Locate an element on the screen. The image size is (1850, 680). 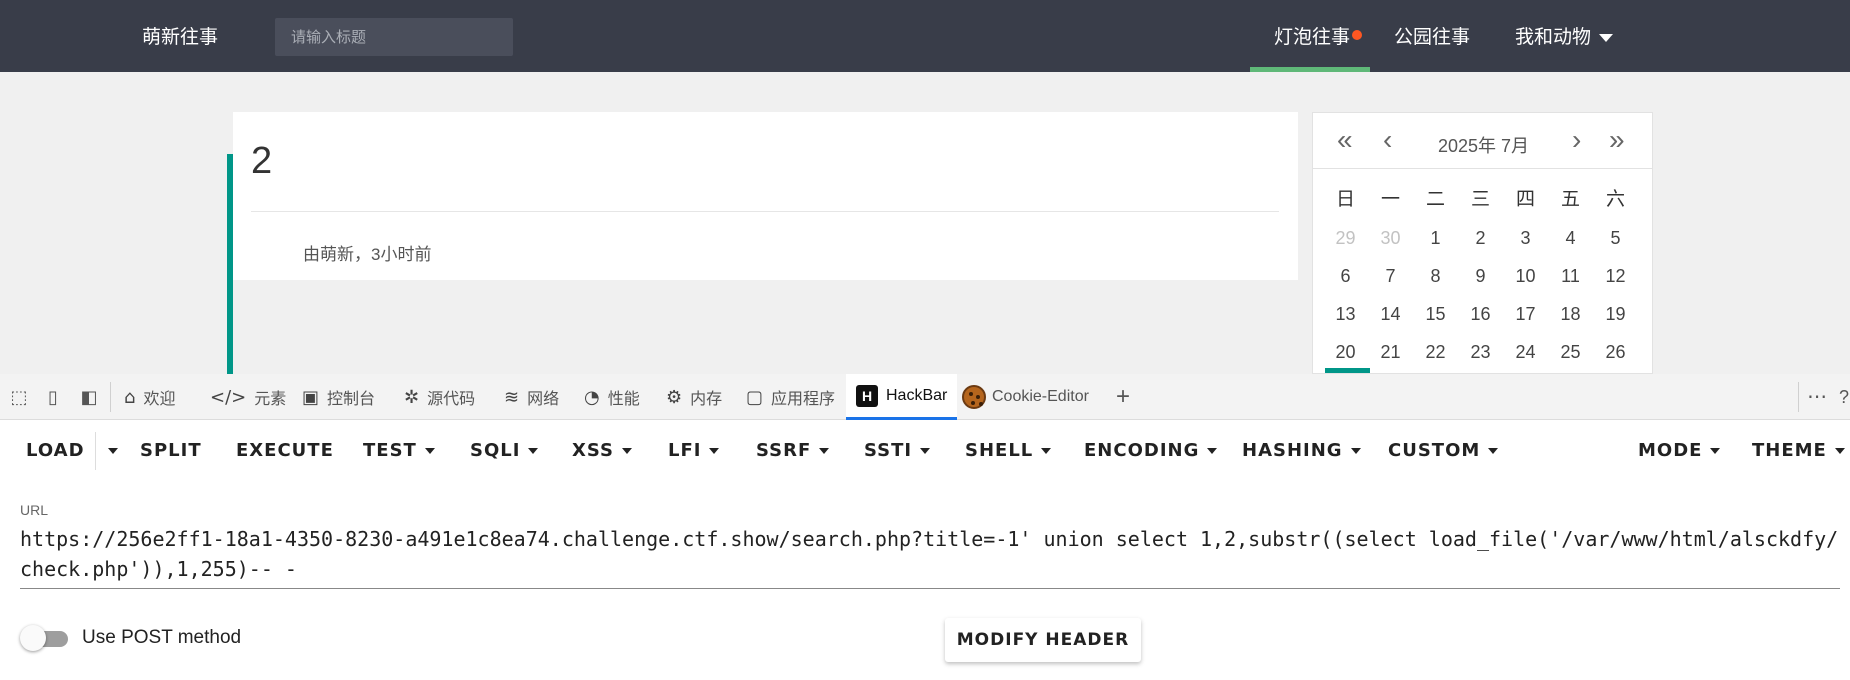
lfi-menu: LFI is located at coordinates (694, 450).